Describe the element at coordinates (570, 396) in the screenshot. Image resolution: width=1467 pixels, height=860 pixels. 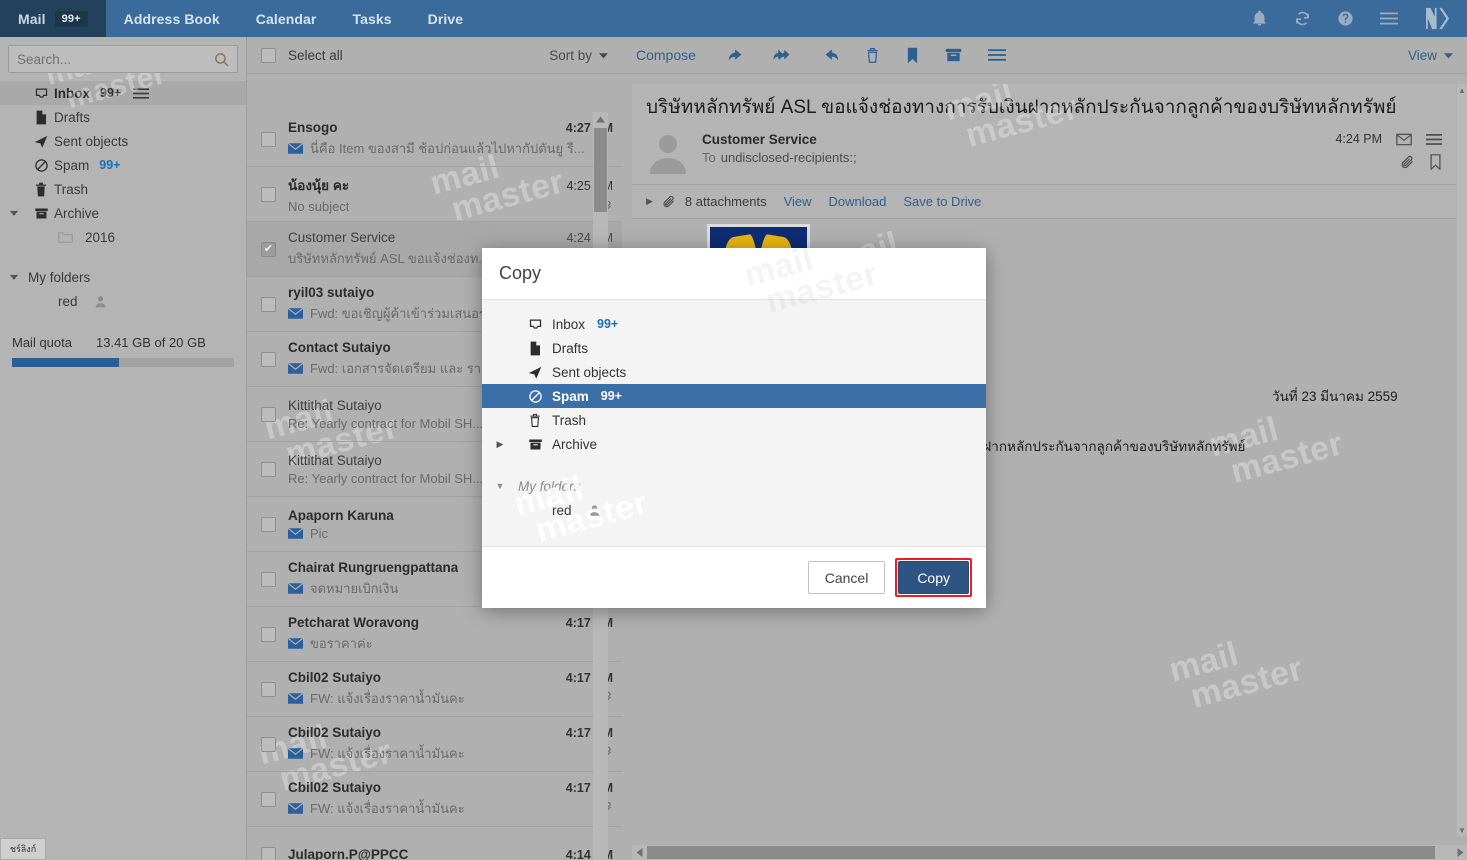
I see `copy-folder-spam-label: Spam` at that location.